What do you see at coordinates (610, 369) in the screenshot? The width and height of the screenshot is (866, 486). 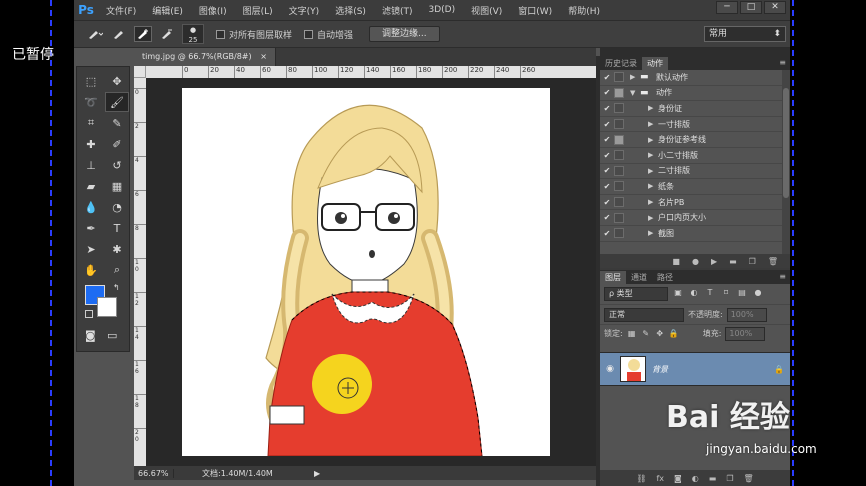 I see `visibility-eye-icon: ◉` at bounding box center [610, 369].